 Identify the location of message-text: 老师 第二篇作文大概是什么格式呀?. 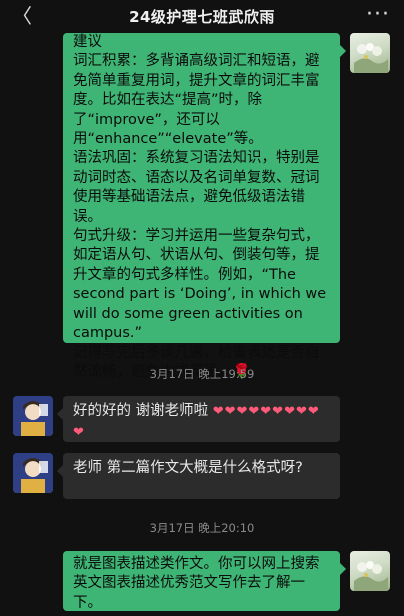
(188, 468).